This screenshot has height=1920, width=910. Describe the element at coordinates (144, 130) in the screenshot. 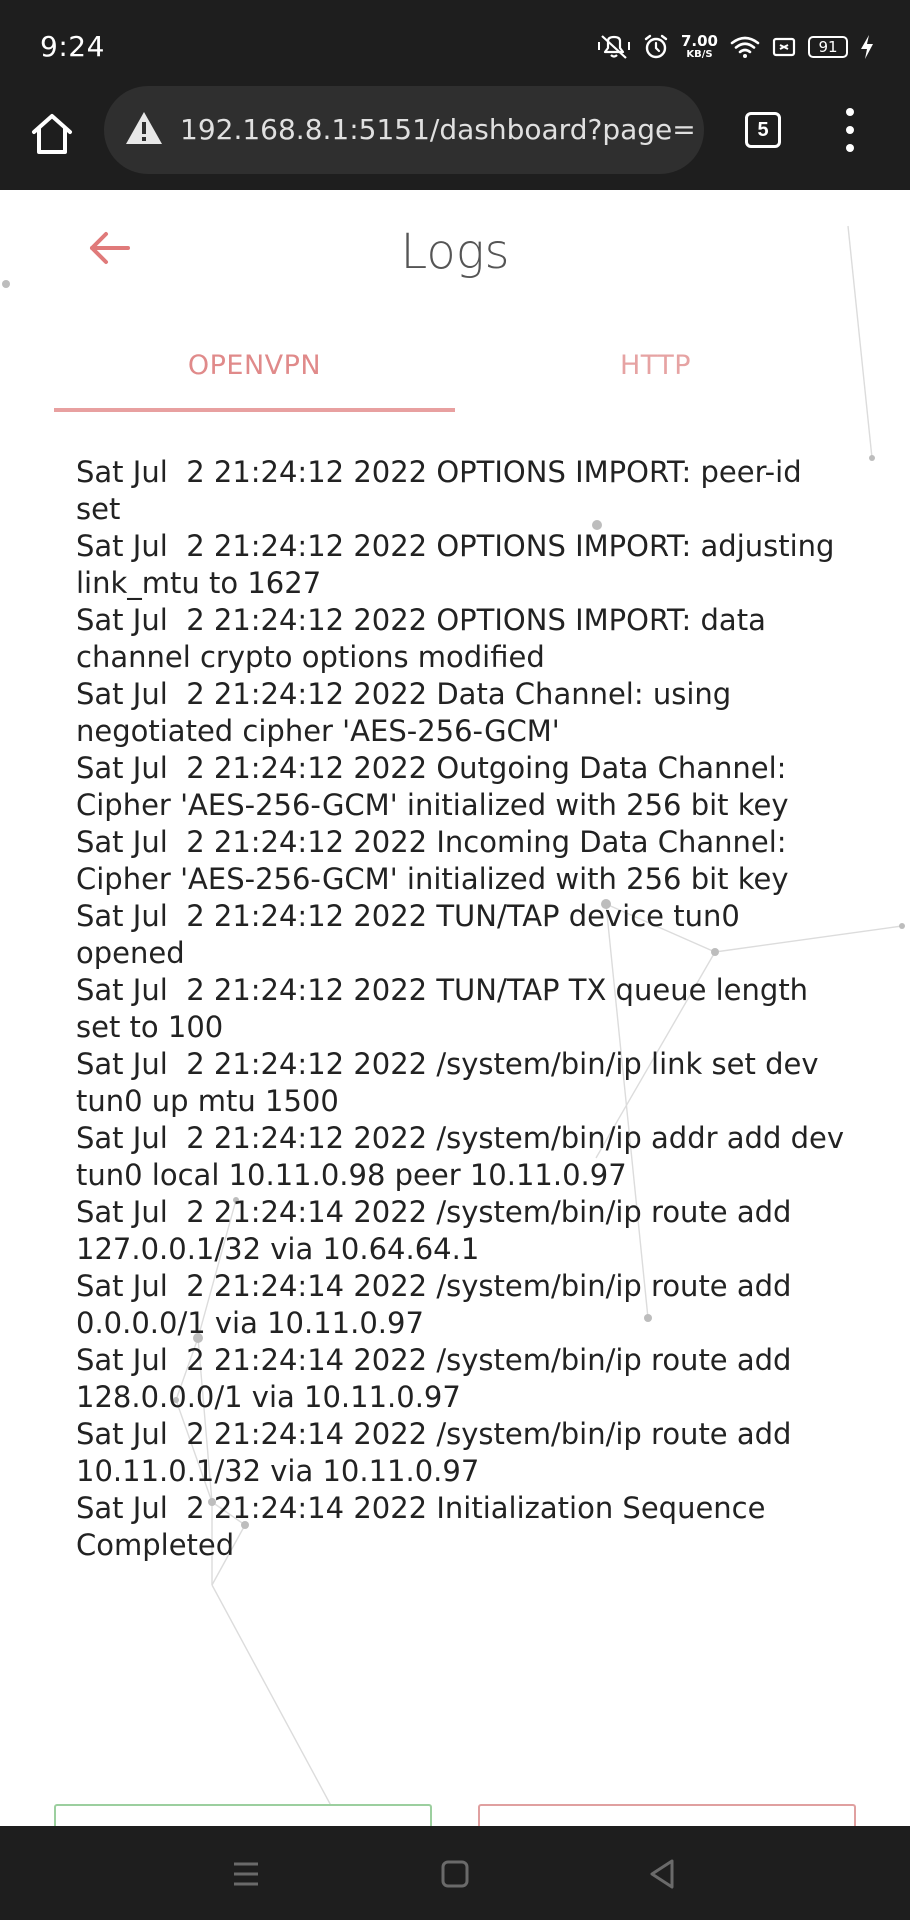

I see `not-secure-warning-icon` at that location.